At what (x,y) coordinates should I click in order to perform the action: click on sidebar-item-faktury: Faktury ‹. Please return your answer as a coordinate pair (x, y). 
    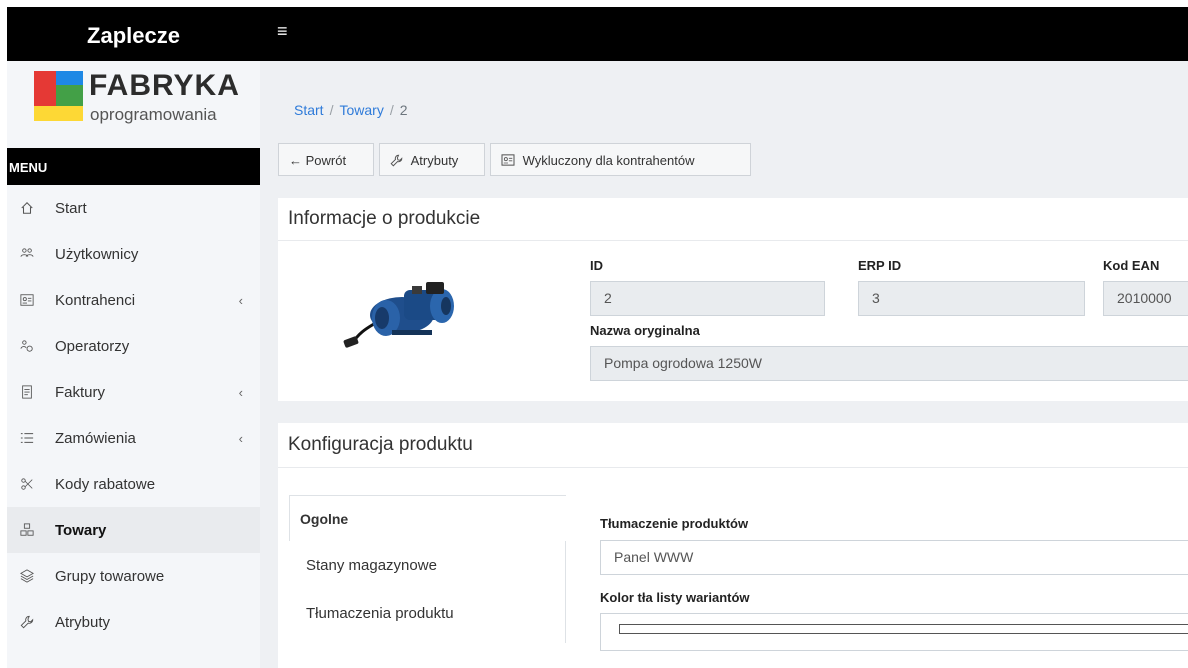
    Looking at the image, I should click on (133, 392).